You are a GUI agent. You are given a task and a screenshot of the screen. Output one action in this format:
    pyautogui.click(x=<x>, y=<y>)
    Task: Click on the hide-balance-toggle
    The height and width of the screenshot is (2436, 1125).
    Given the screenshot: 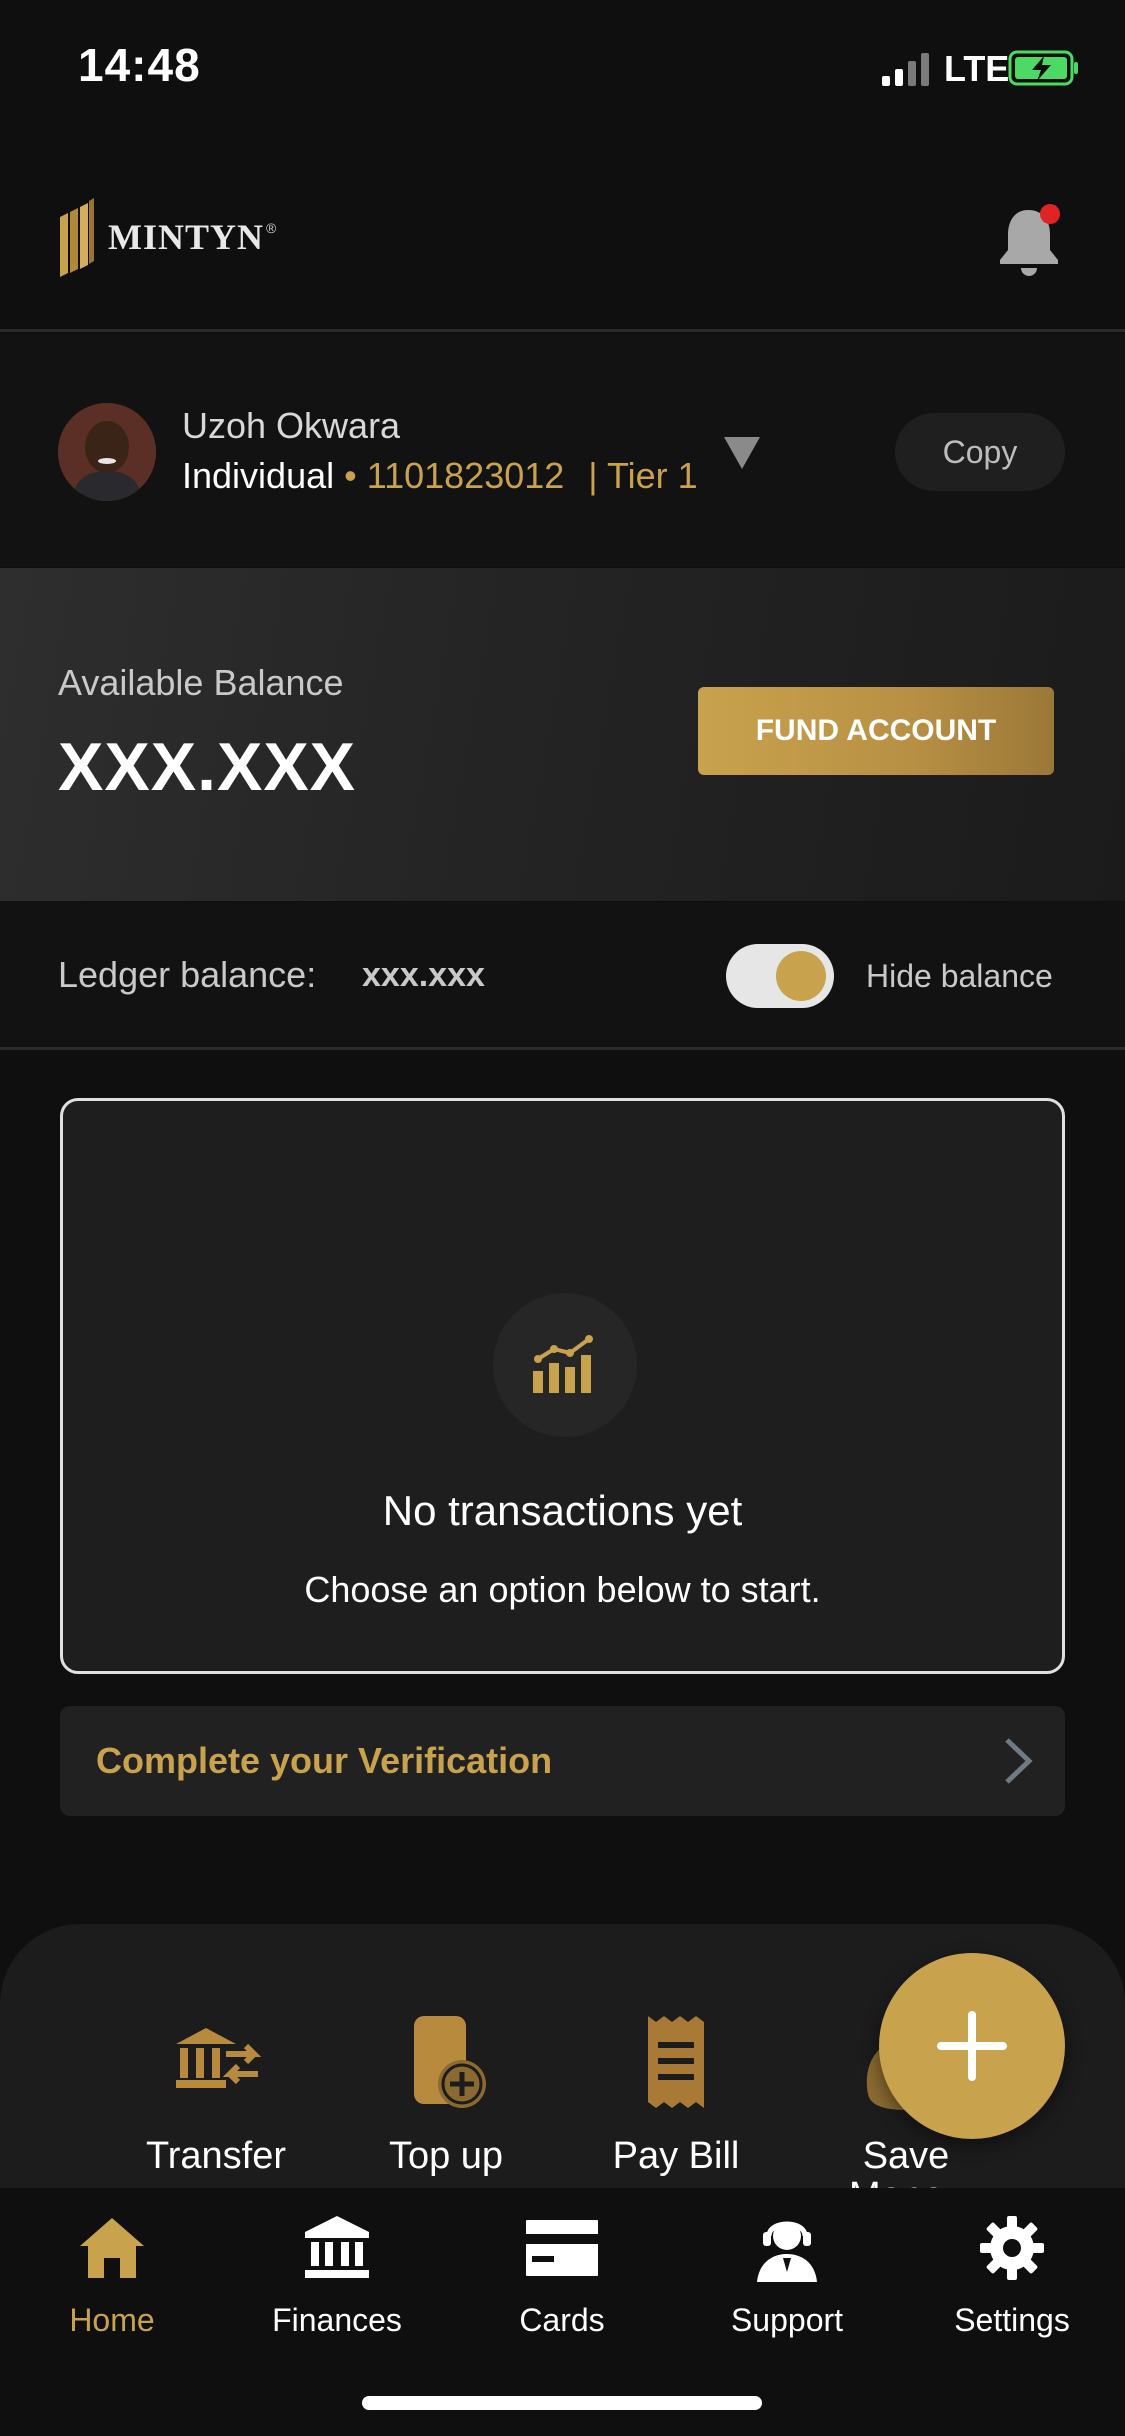 What is the action you would take?
    pyautogui.click(x=780, y=976)
    